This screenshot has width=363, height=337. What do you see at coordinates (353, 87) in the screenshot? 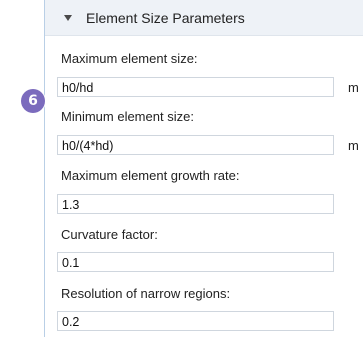
I see `unit-maximum-element-size: m` at bounding box center [353, 87].